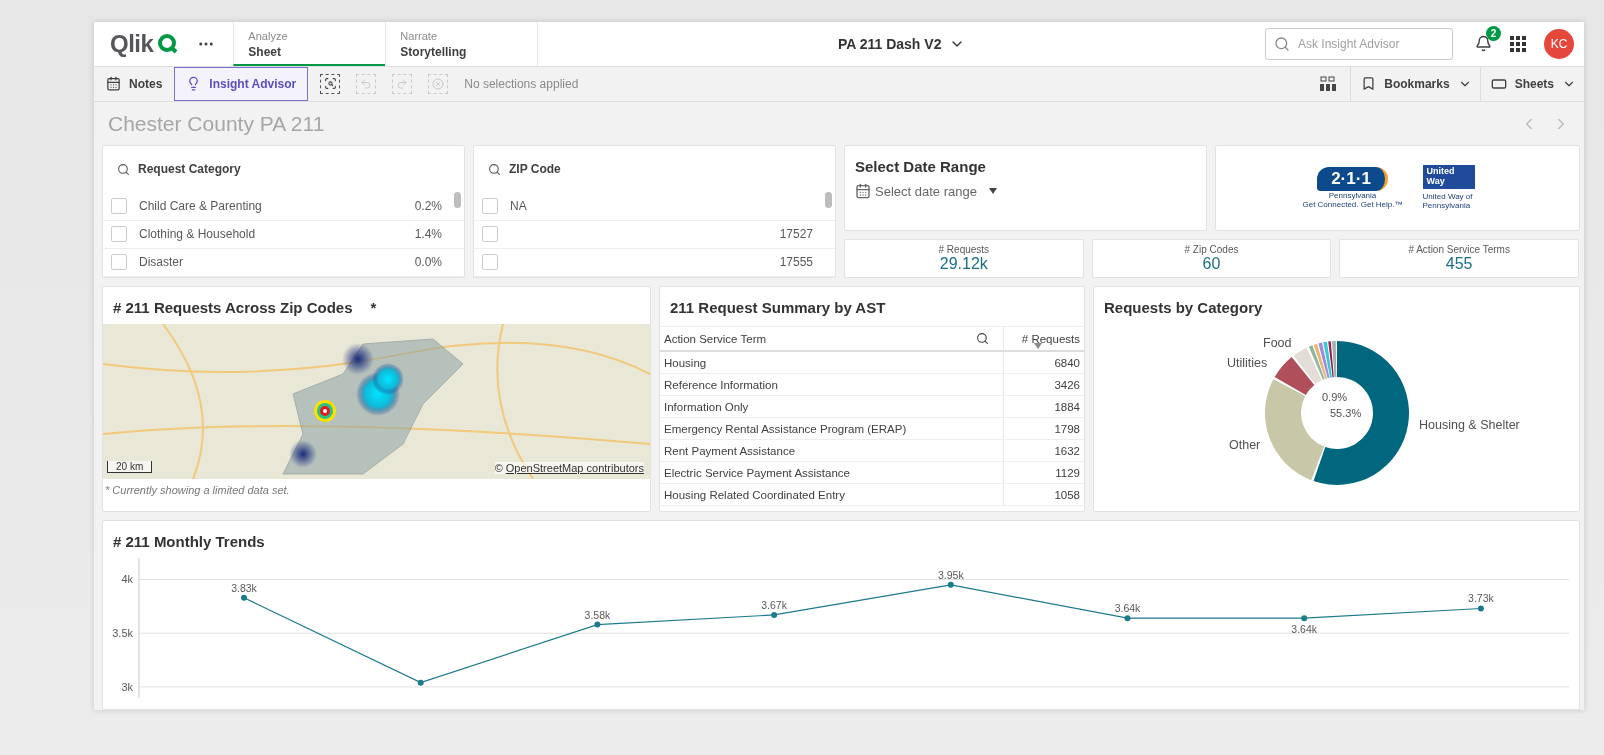 The image size is (1604, 755). Describe the element at coordinates (832, 472) in the screenshot. I see `table-cell: Electric Service Payment Assistance` at that location.